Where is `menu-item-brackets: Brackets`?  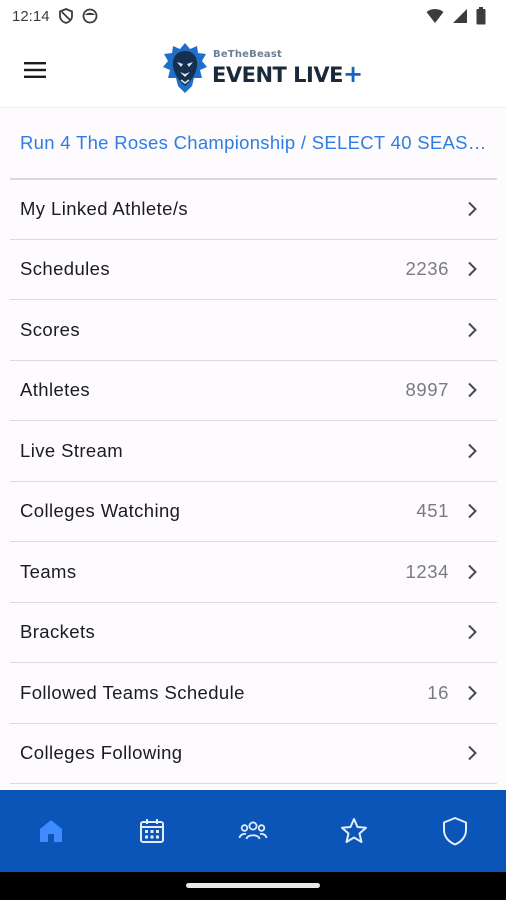 menu-item-brackets: Brackets is located at coordinates (253, 633).